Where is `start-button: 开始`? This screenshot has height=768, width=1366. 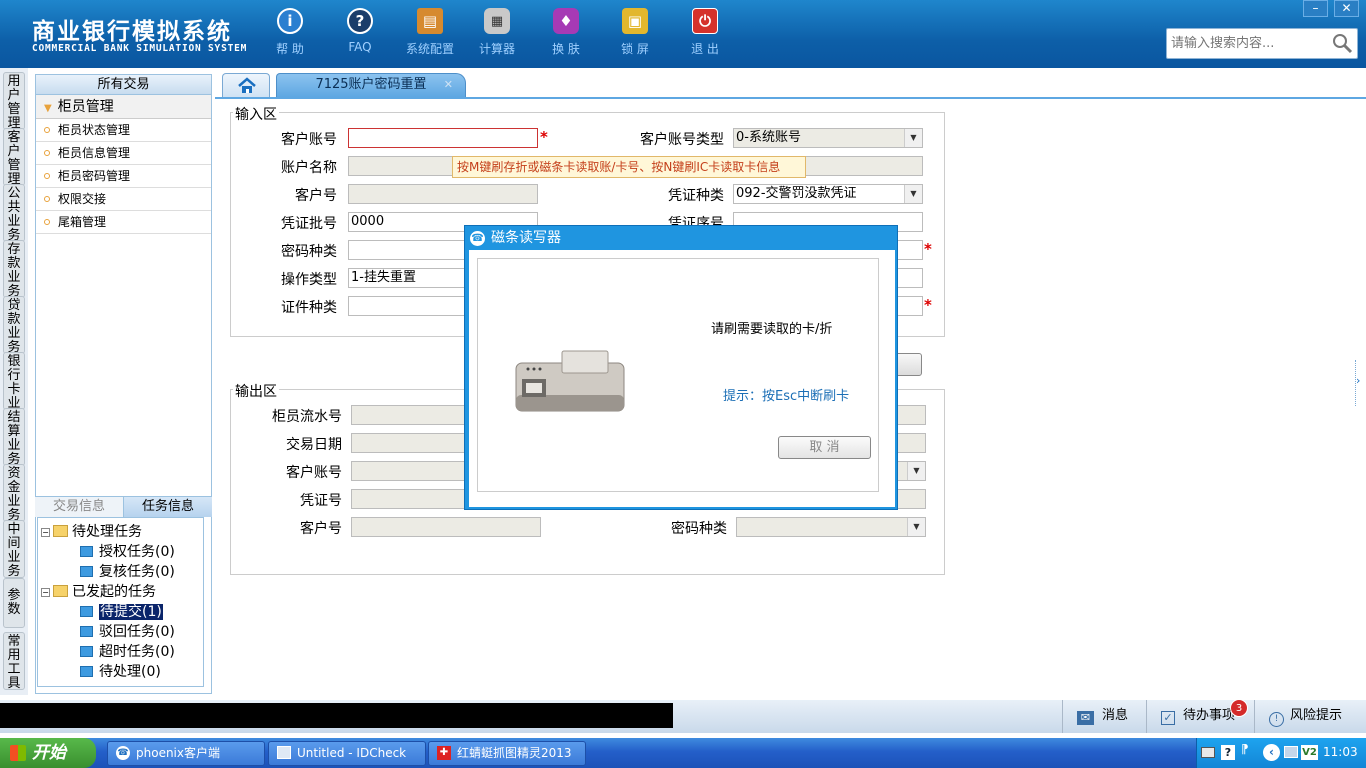
start-button: 开始 is located at coordinates (48, 753).